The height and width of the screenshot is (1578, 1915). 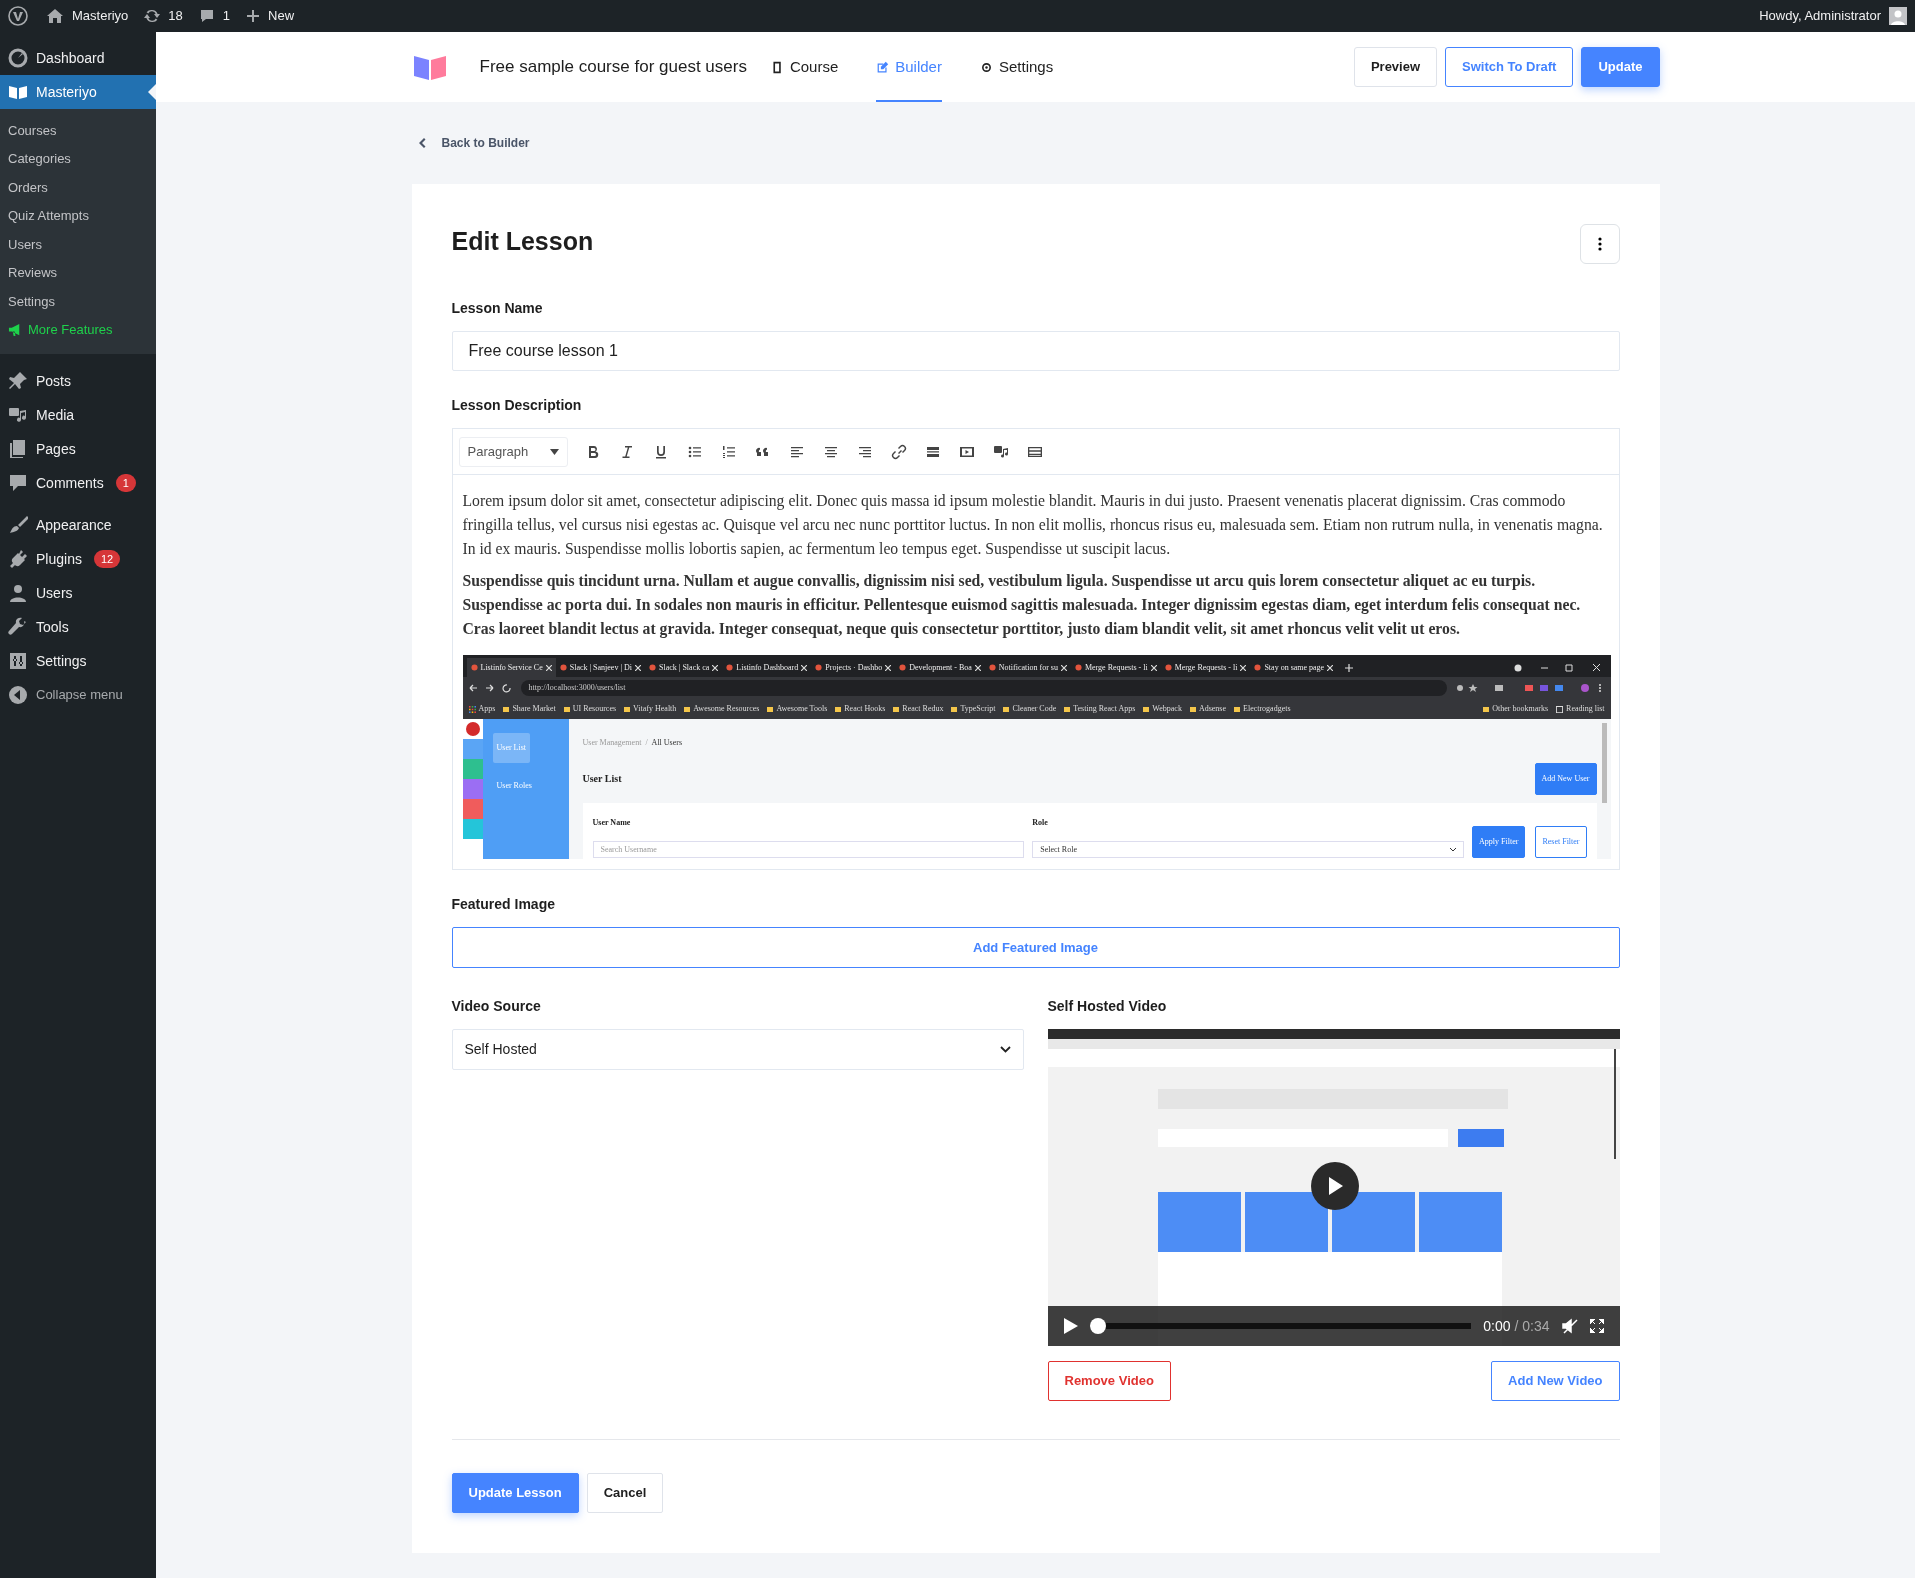 I want to click on greeting-link: Howdy, Administrator, so click(x=1820, y=16).